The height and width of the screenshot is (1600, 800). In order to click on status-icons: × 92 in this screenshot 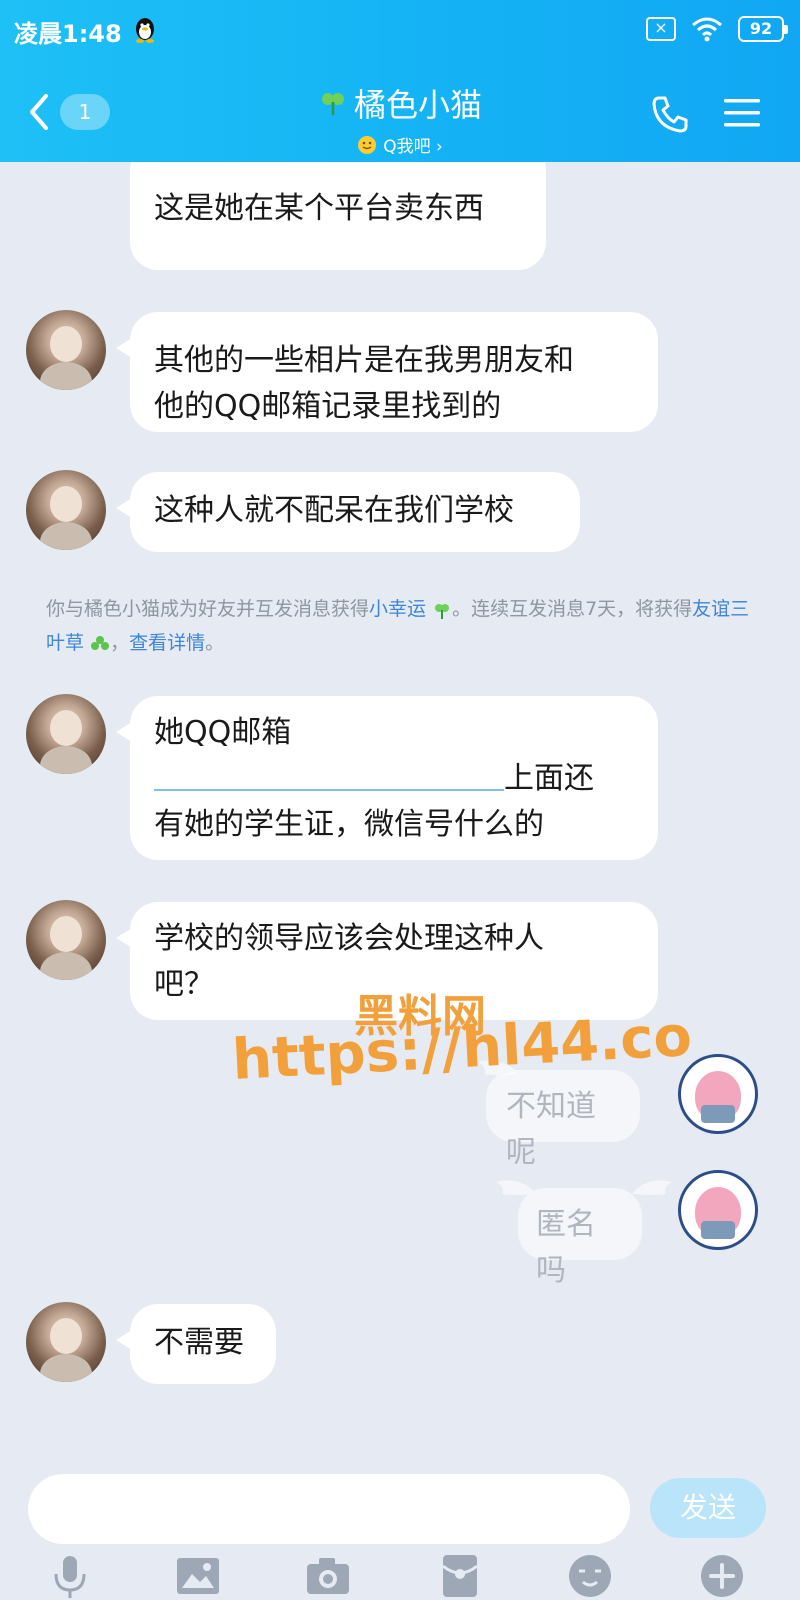, I will do `click(717, 29)`.